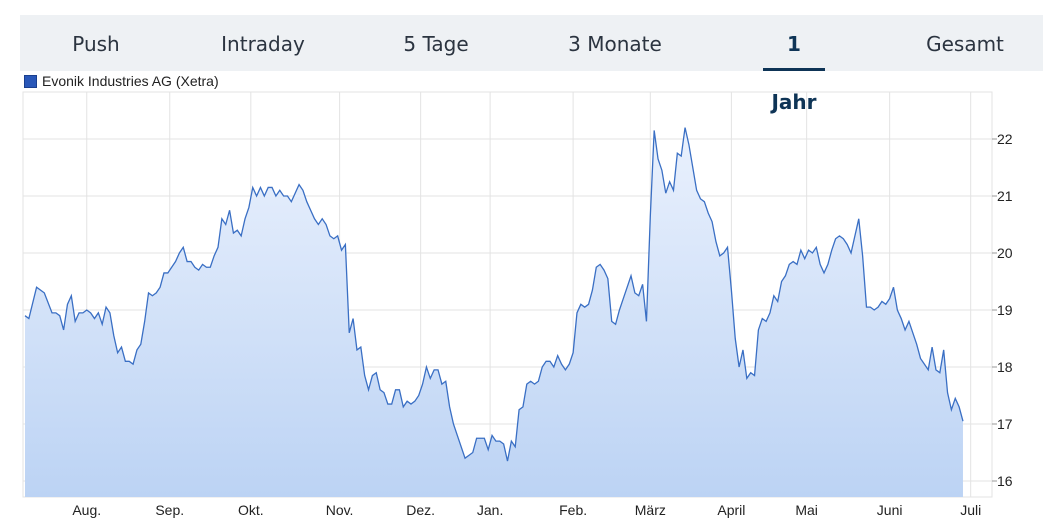 The image size is (1043, 527). Describe the element at coordinates (420, 510) in the screenshot. I see `x-tick-label: Dez.` at that location.